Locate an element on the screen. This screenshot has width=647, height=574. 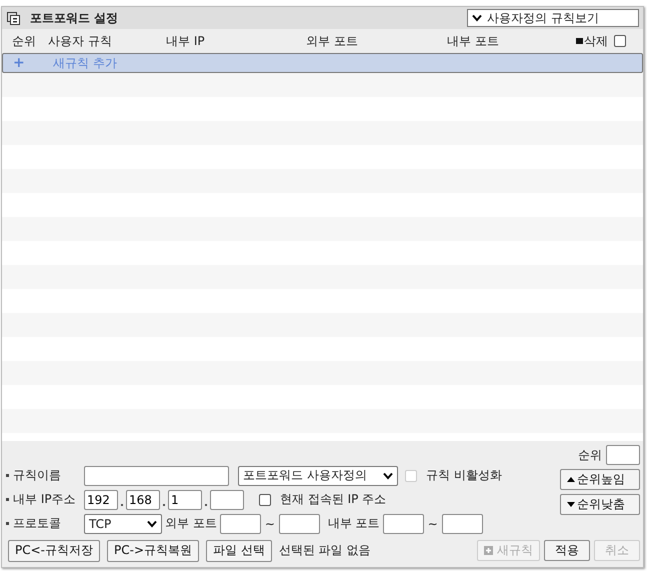
column-header: 내부 IP is located at coordinates (186, 41).